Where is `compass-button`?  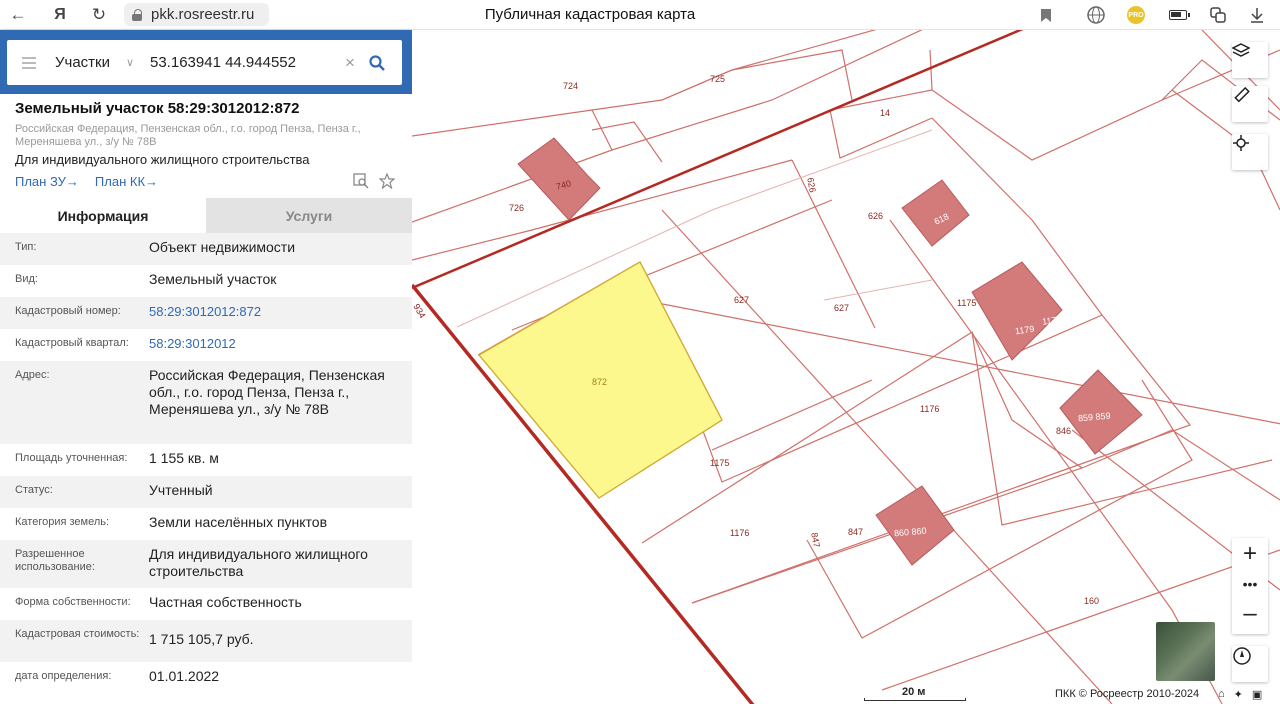
compass-button is located at coordinates (1250, 664).